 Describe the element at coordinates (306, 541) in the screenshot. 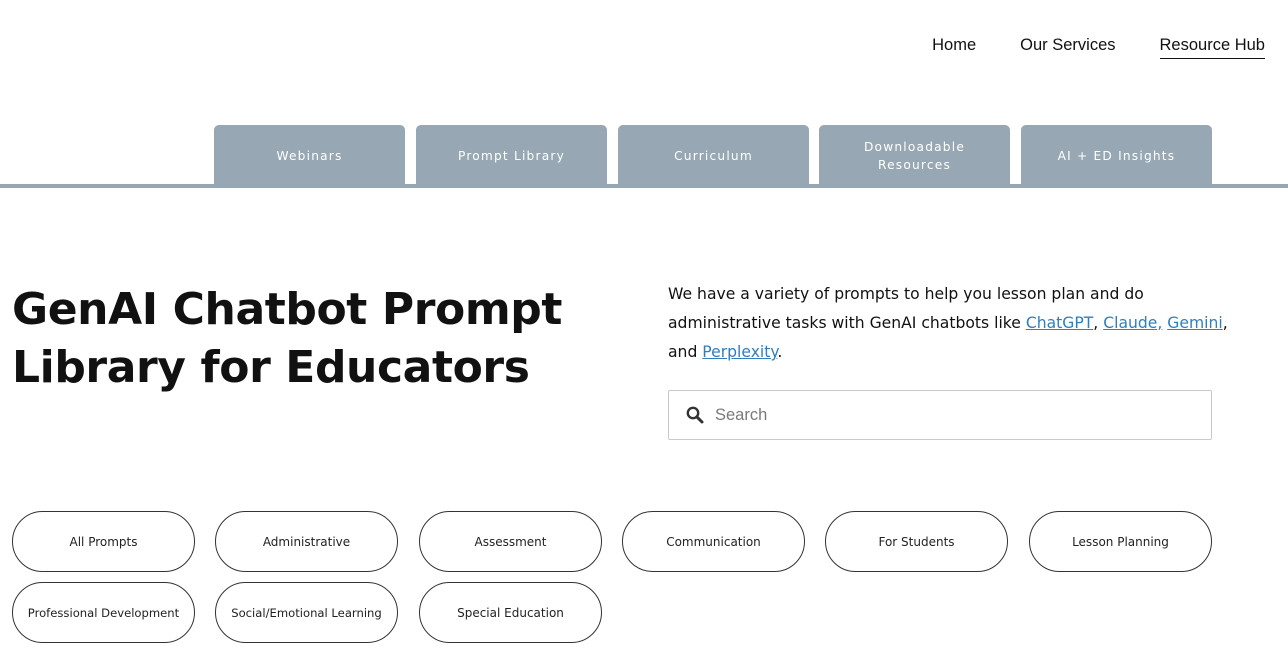

I see `category-administrative: Administrative` at that location.